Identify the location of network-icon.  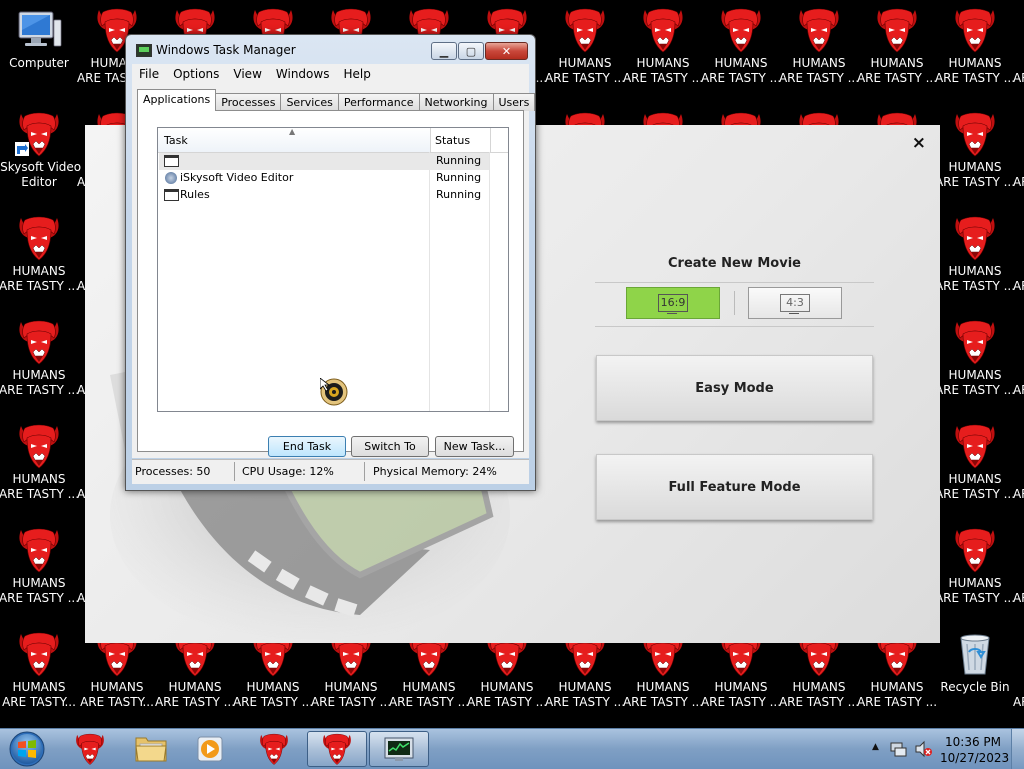
(899, 749).